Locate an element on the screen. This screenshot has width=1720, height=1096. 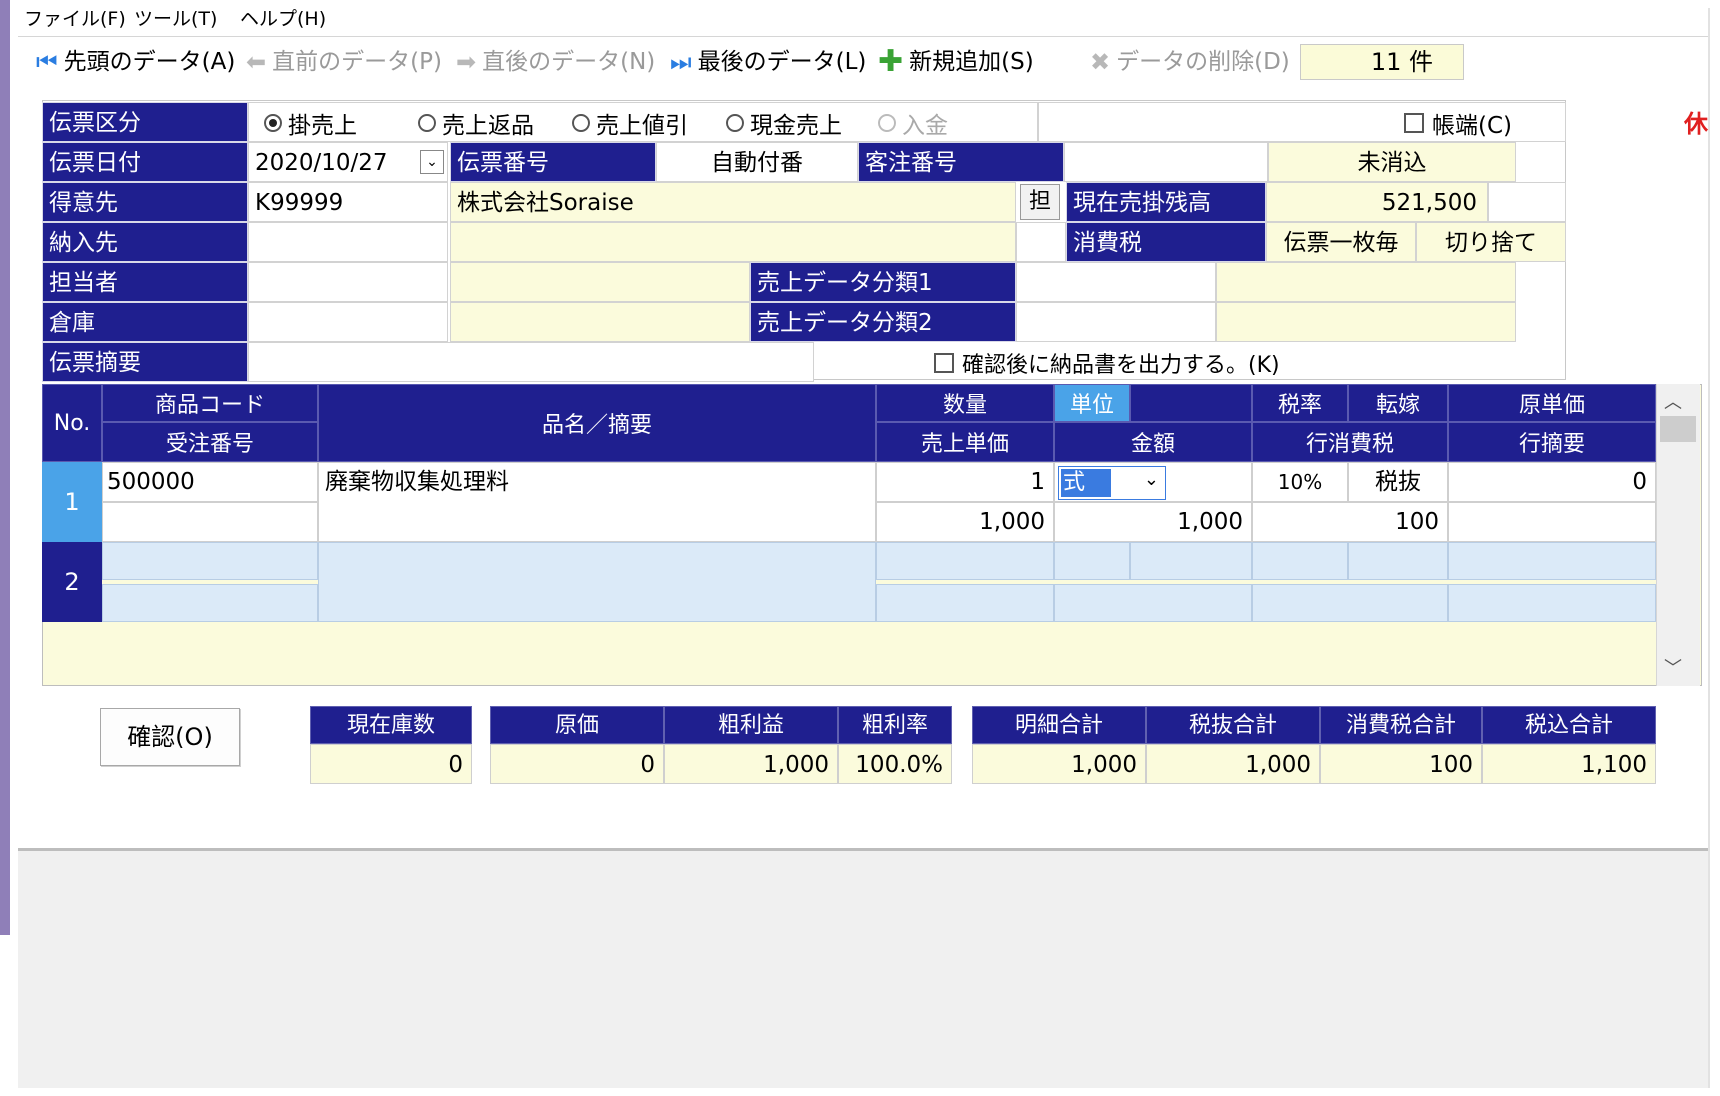
form-divider is located at coordinates (864, 849).